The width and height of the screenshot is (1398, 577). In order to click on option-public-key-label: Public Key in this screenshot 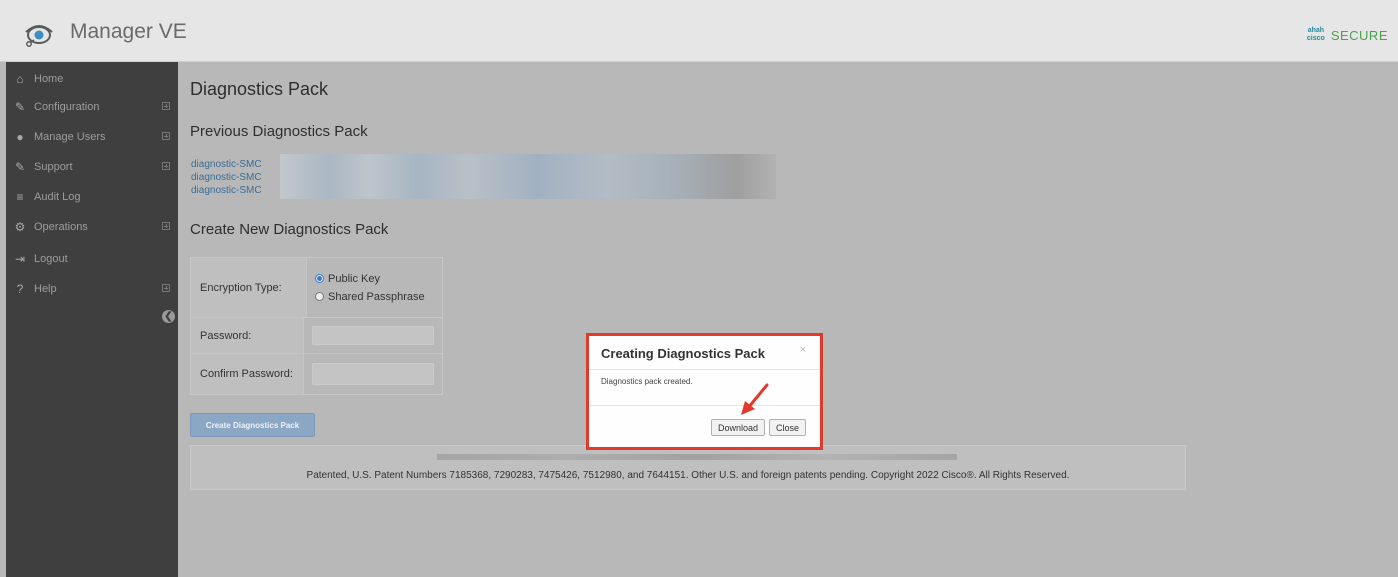, I will do `click(354, 278)`.